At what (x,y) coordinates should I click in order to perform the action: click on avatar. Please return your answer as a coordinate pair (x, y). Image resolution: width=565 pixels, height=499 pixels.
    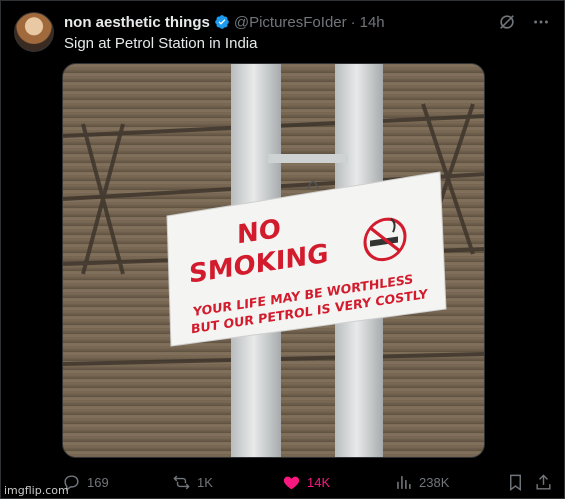
    Looking at the image, I should click on (34, 32).